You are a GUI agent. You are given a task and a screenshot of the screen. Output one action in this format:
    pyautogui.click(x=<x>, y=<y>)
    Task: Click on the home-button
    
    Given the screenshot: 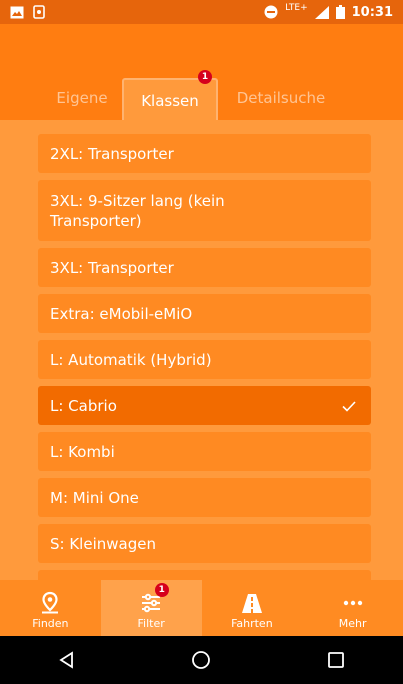 What is the action you would take?
    pyautogui.click(x=201, y=660)
    